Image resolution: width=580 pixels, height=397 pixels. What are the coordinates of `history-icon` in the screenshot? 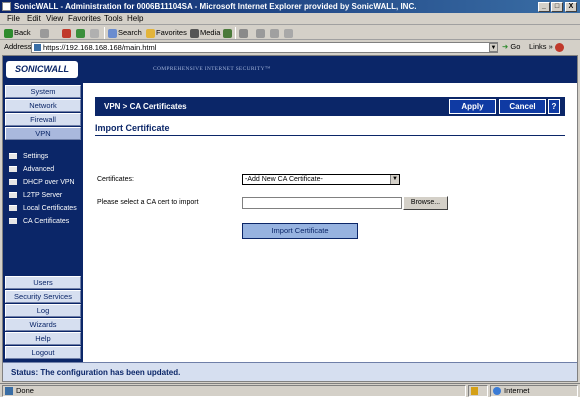 It's located at (227, 33).